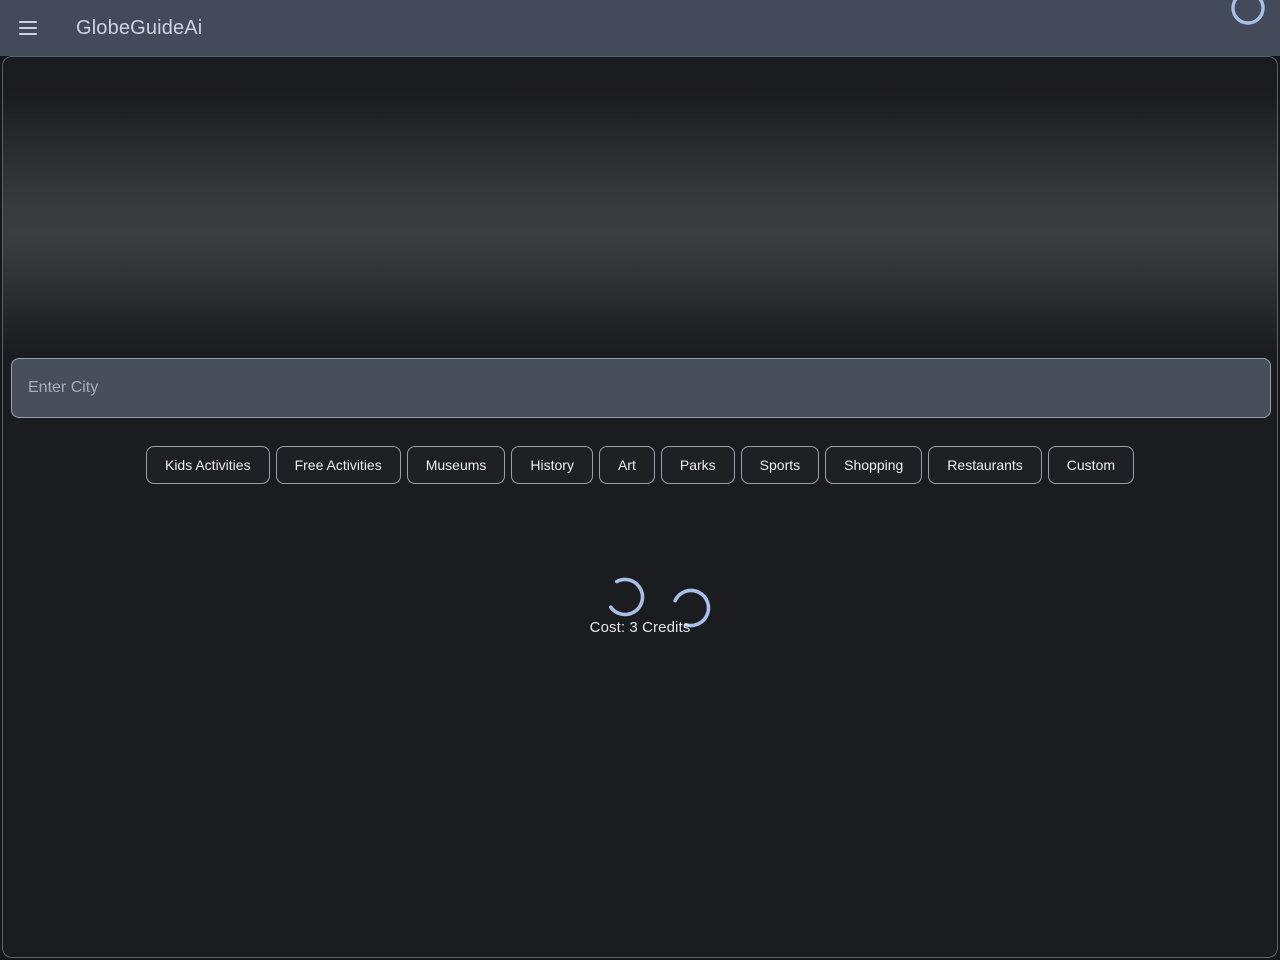 The width and height of the screenshot is (1280, 960). I want to click on category-chip-custom: Custom, so click(1091, 465).